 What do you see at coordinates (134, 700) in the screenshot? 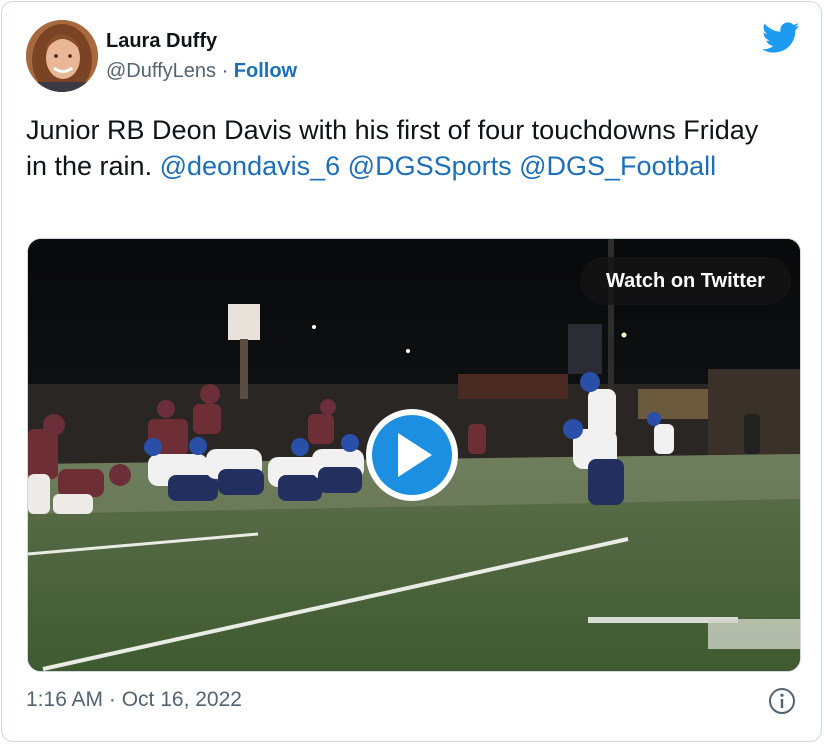
I see `tweet-timestamp: 1:16 AM · Oct 16, 2022` at bounding box center [134, 700].